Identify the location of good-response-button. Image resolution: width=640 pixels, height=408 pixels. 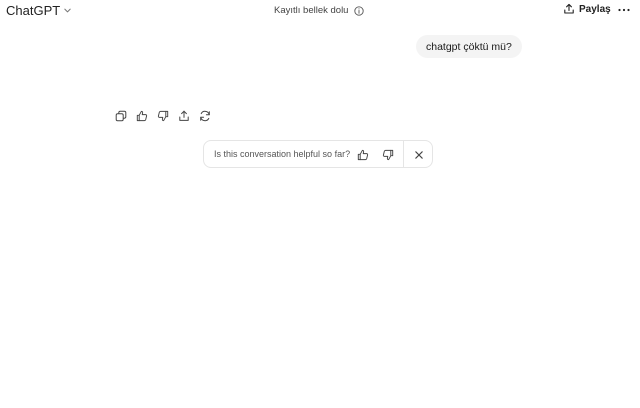
(141, 115).